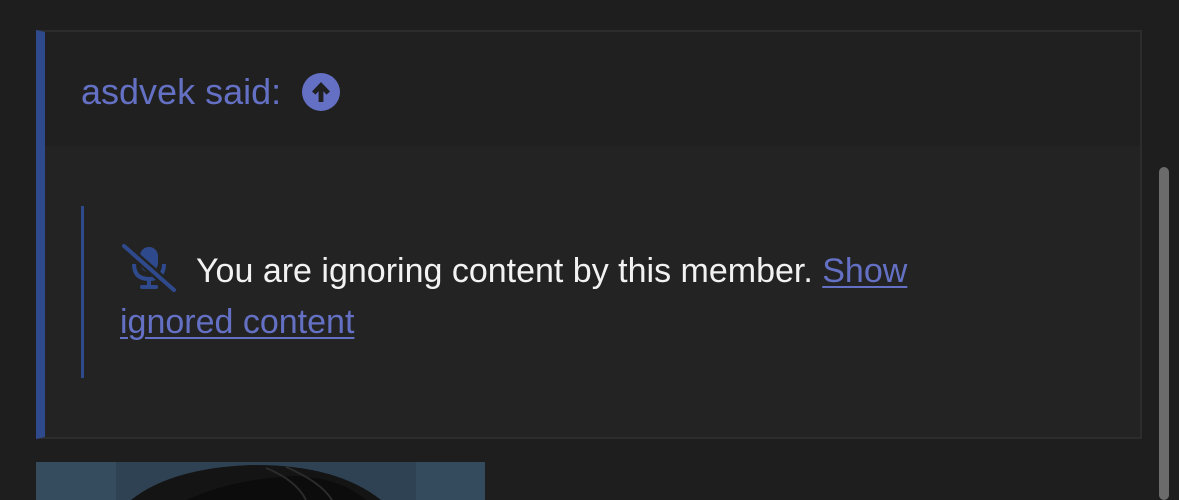 The width and height of the screenshot is (1179, 500). I want to click on attached-image, so click(260, 481).